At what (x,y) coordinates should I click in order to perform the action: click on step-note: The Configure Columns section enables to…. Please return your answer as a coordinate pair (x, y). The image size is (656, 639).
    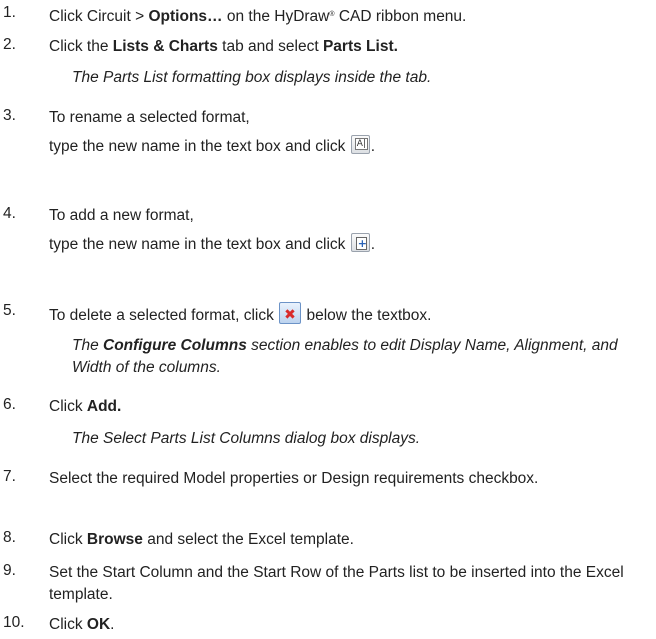
    Looking at the image, I should click on (360, 357).